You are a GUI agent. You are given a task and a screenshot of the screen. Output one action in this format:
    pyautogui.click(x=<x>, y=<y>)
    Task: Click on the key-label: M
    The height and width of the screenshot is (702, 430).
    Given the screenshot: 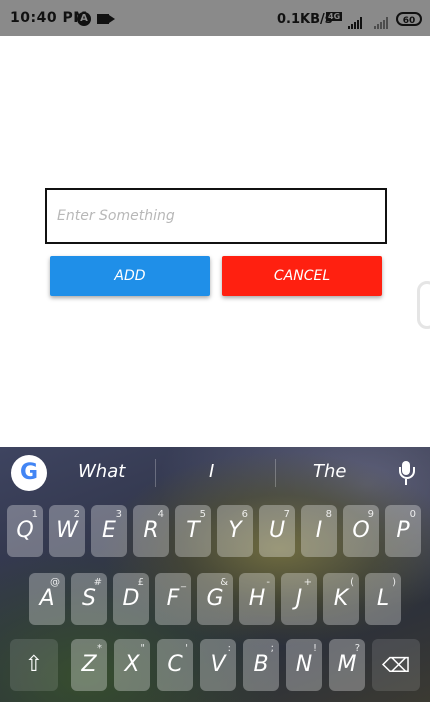 What is the action you would take?
    pyautogui.click(x=347, y=664)
    